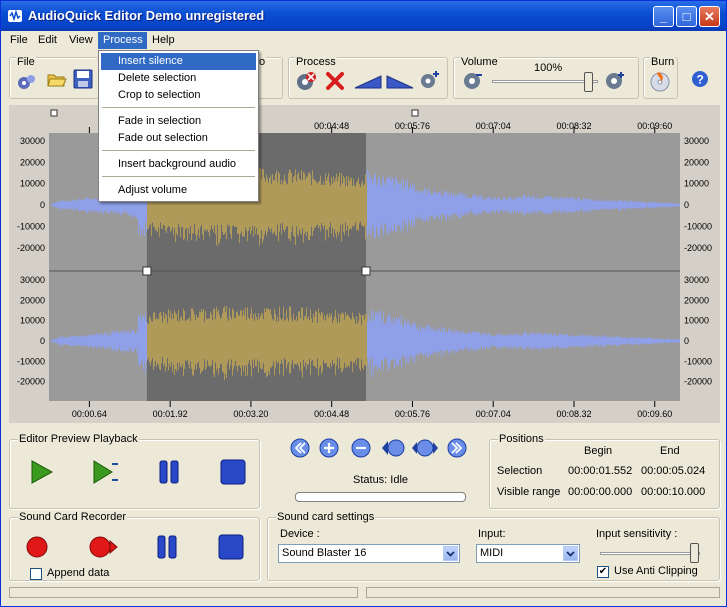 The width and height of the screenshot is (727, 607). I want to click on device-select: Sound Blaster 16, so click(369, 553).